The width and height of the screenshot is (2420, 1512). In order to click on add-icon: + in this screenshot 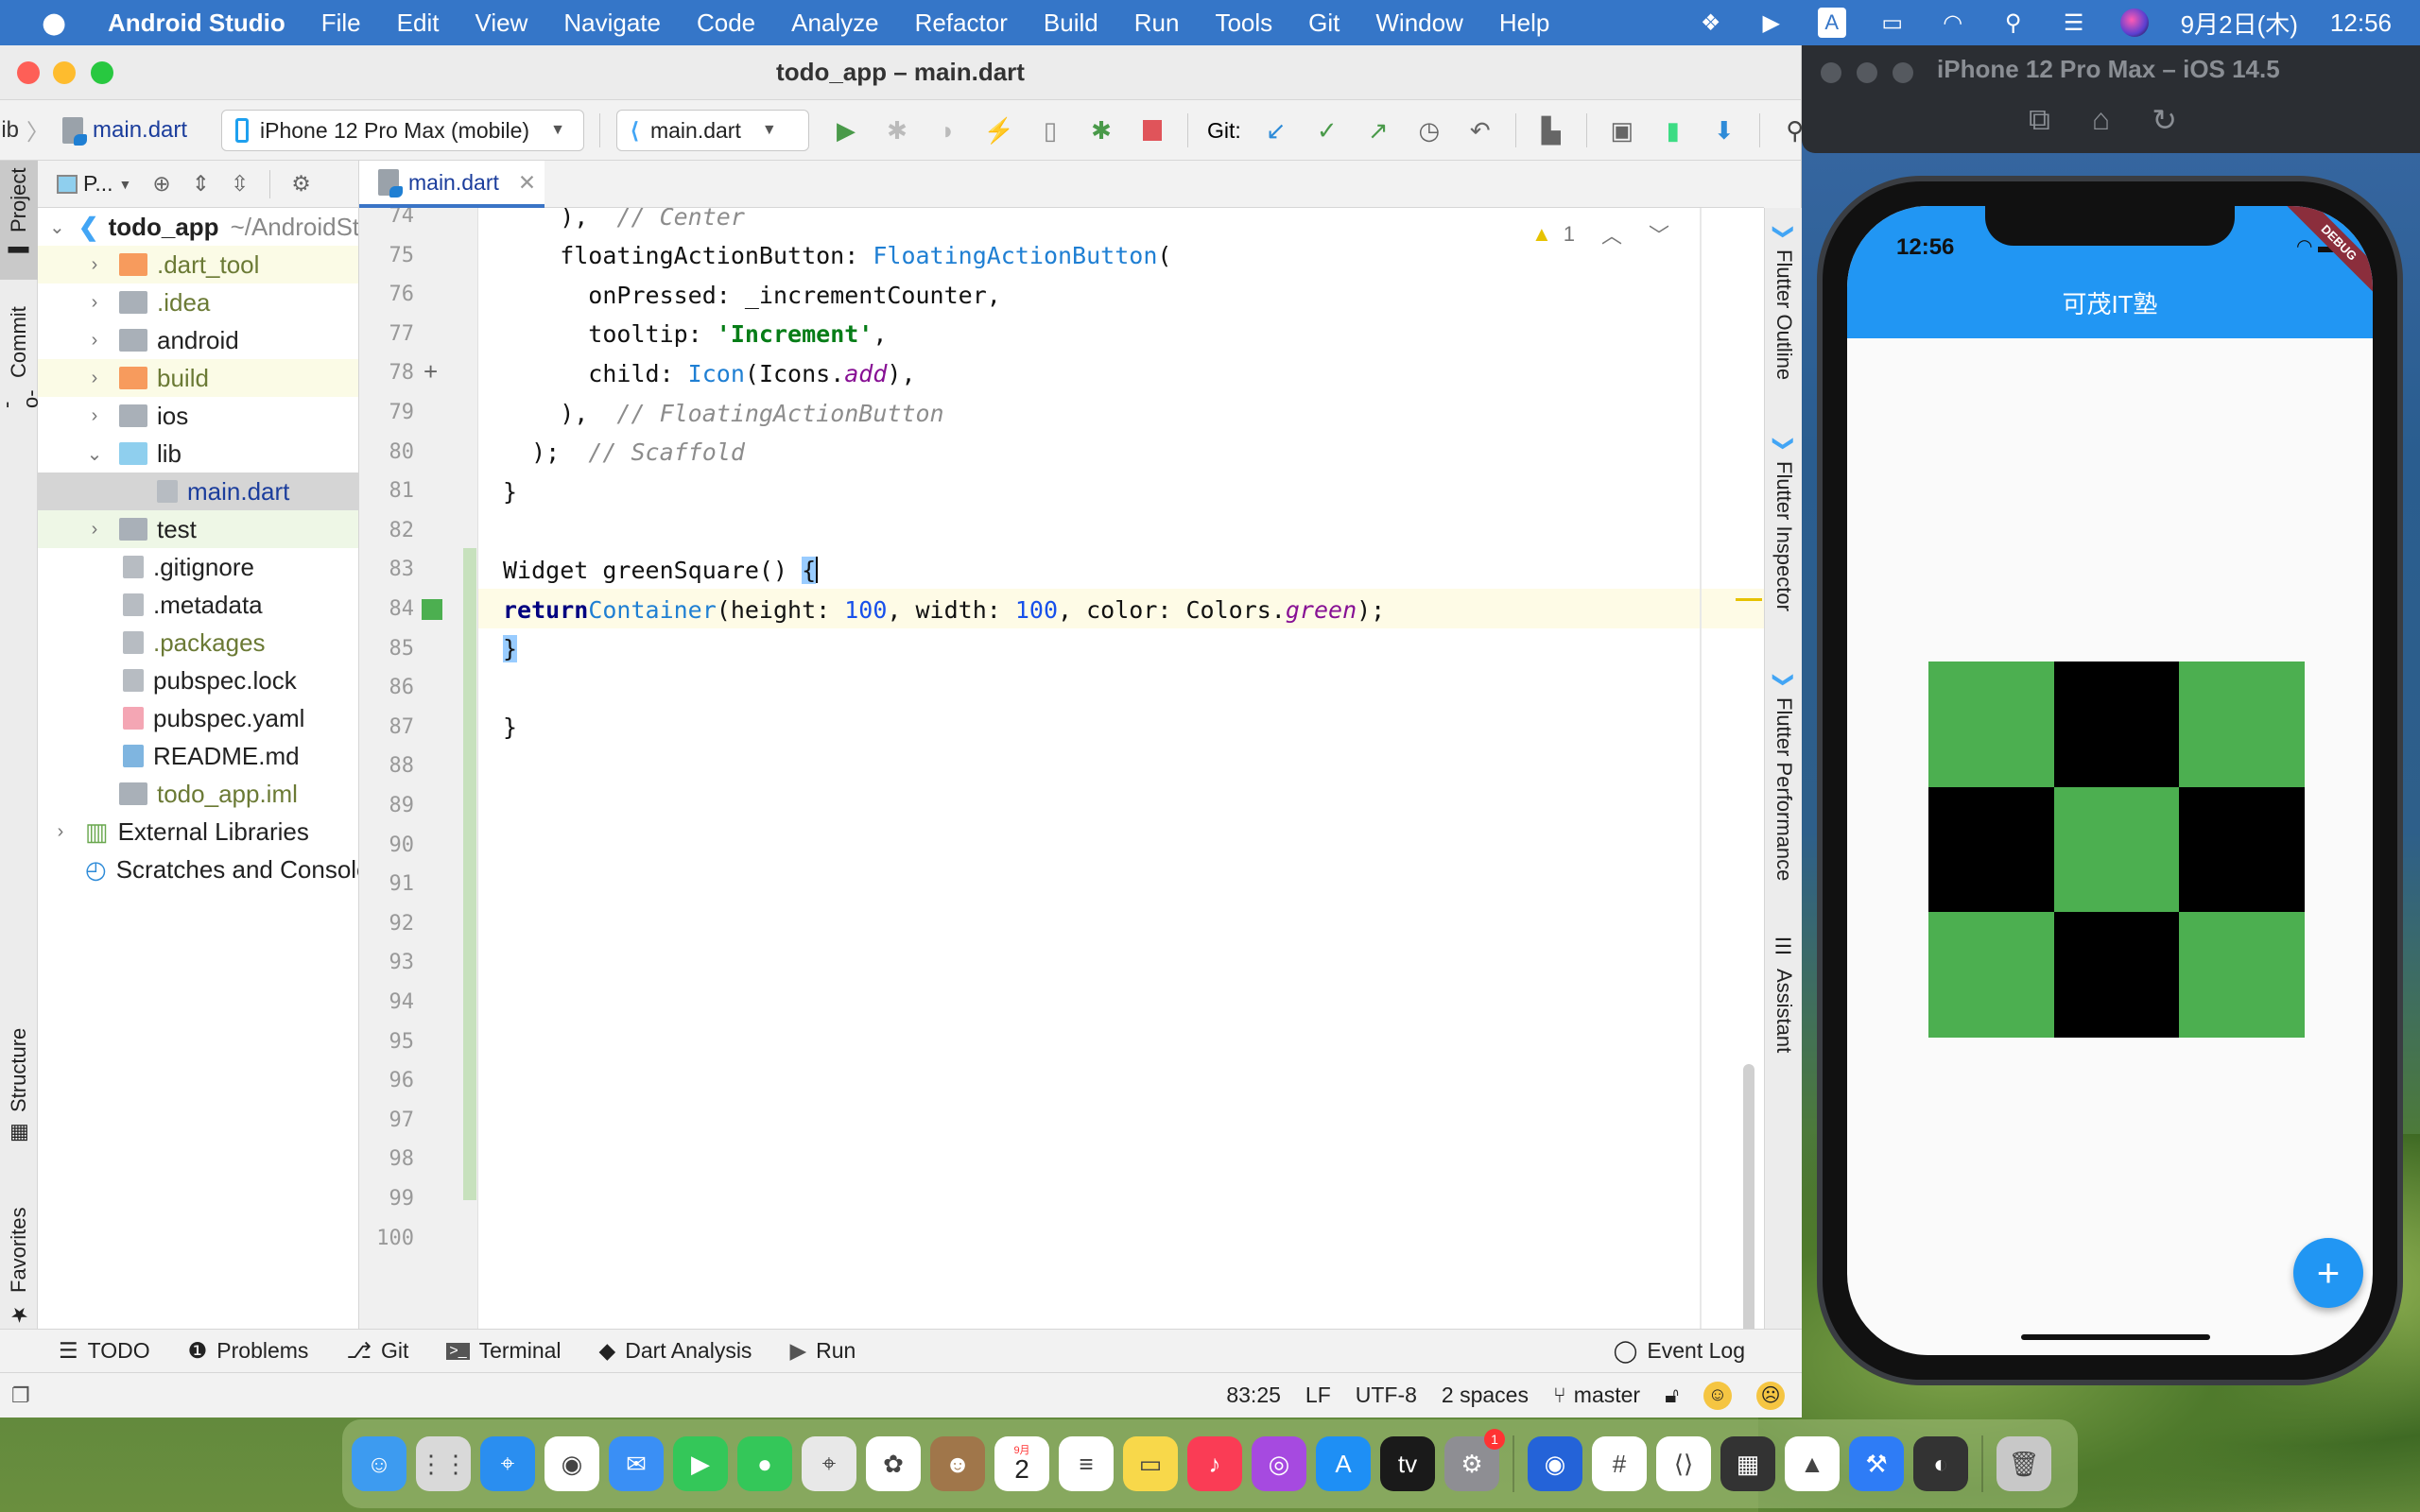, I will do `click(431, 372)`.